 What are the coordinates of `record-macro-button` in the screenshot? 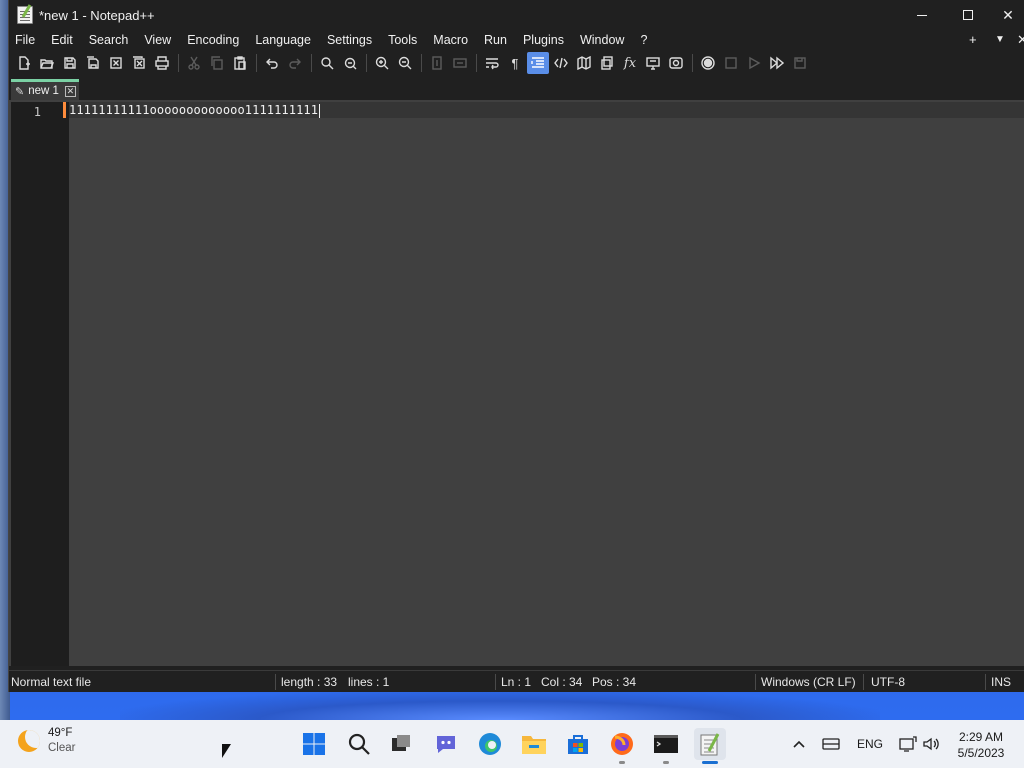 It's located at (708, 63).